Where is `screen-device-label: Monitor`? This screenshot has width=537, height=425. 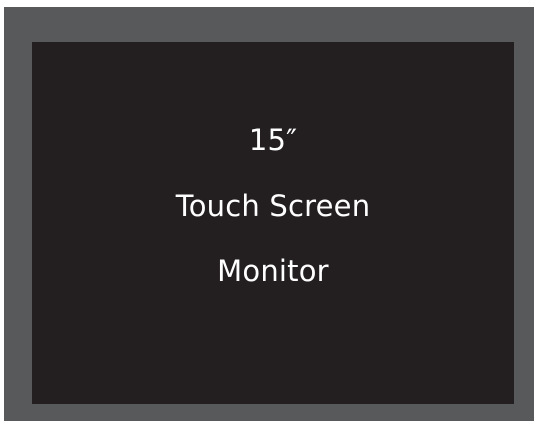 screen-device-label: Monitor is located at coordinates (273, 271).